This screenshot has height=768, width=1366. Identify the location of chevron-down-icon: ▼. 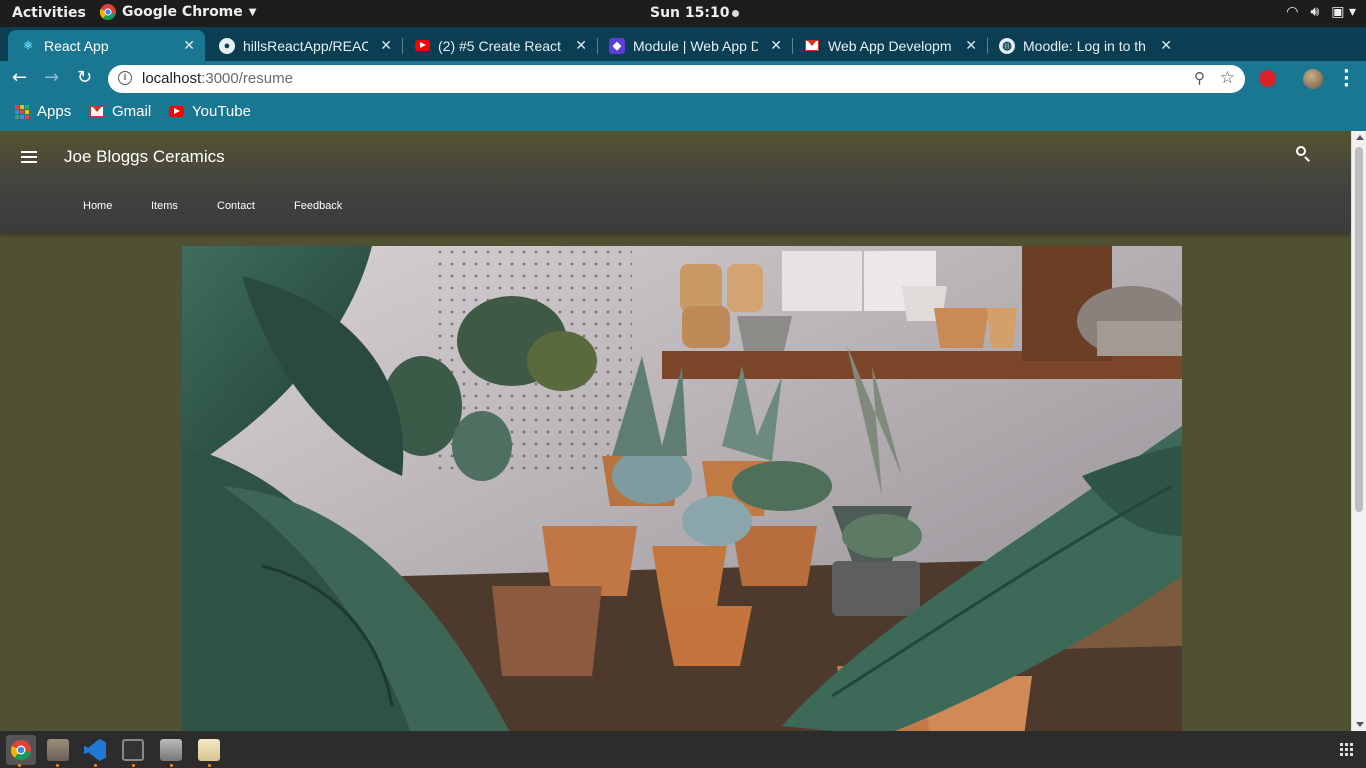
(252, 12).